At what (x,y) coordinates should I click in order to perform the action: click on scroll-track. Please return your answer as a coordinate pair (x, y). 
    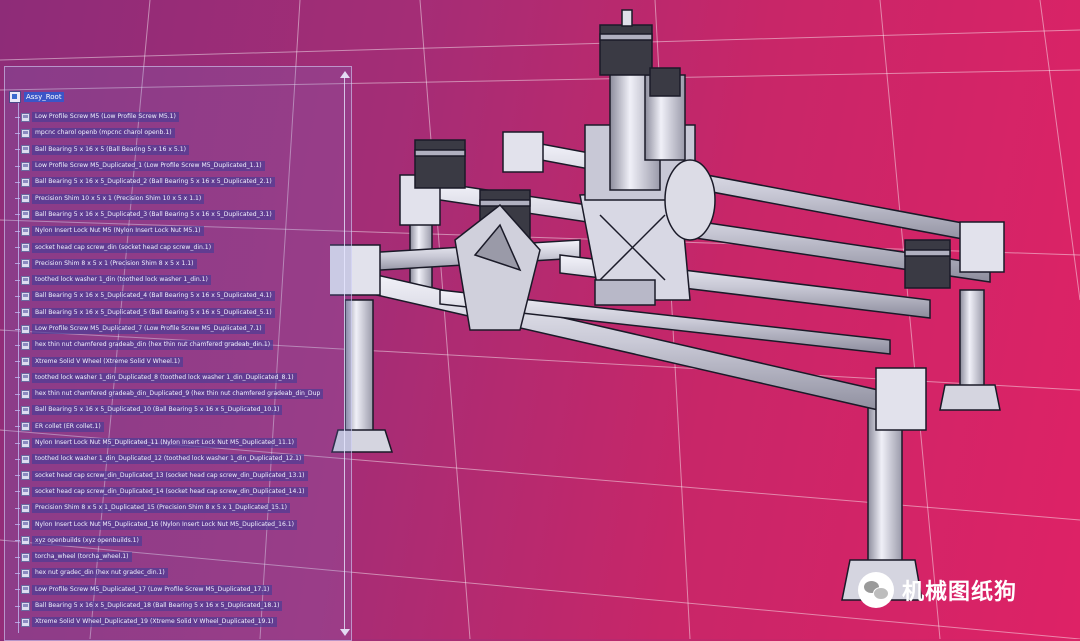
    Looking at the image, I should click on (344, 353).